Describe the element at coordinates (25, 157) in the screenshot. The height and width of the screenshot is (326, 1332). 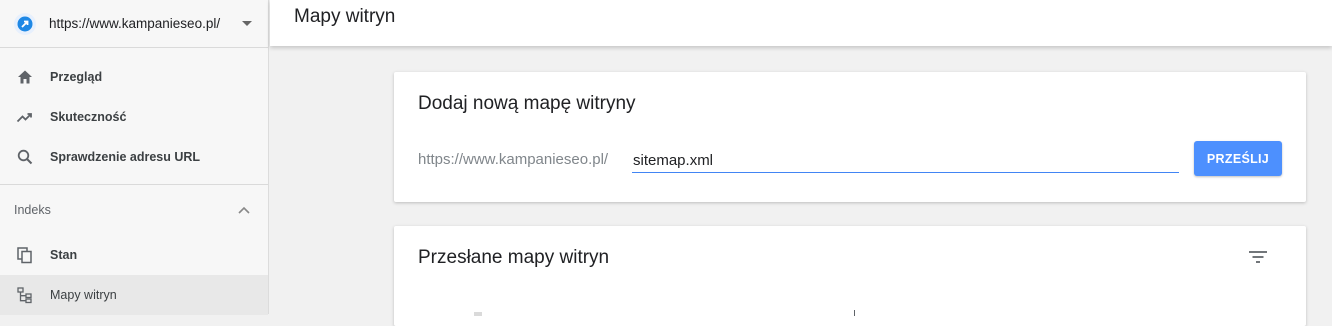
I see `search-icon` at that location.